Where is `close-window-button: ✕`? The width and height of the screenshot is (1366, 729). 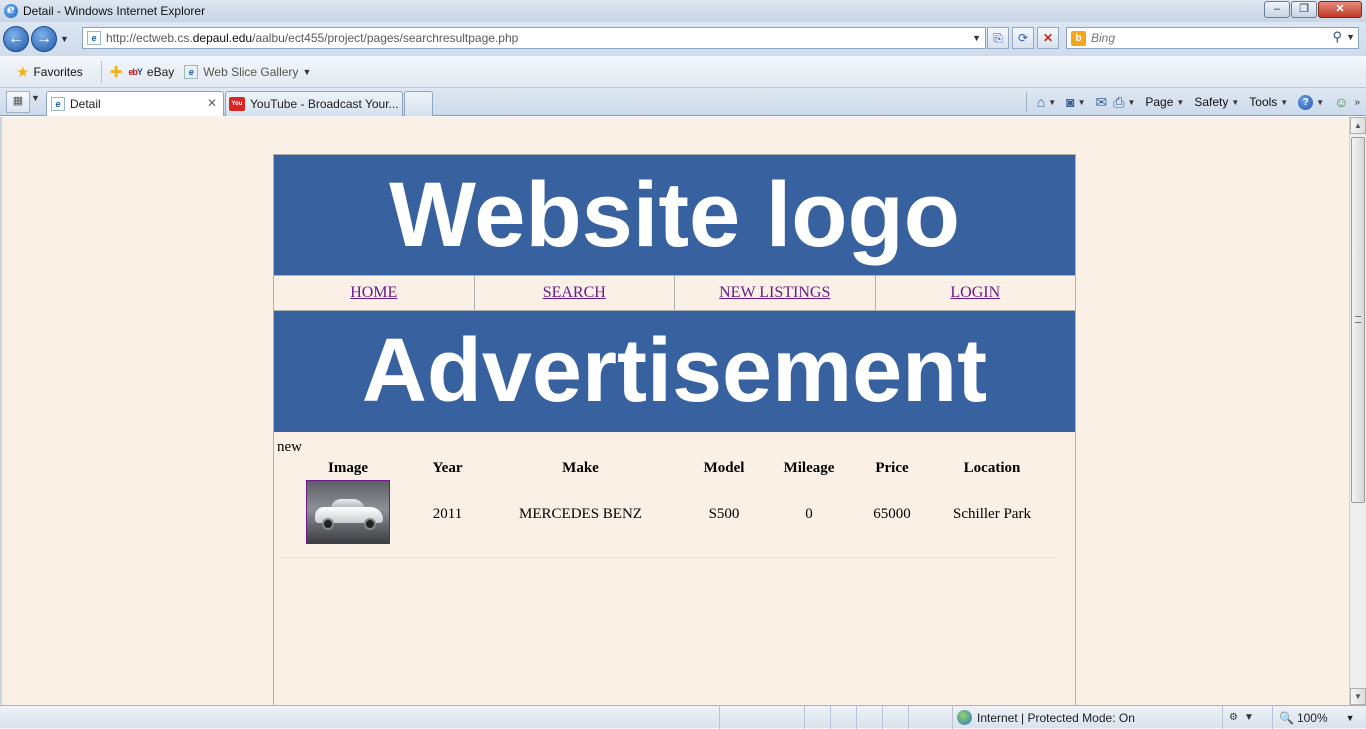
close-window-button: ✕ is located at coordinates (1340, 9).